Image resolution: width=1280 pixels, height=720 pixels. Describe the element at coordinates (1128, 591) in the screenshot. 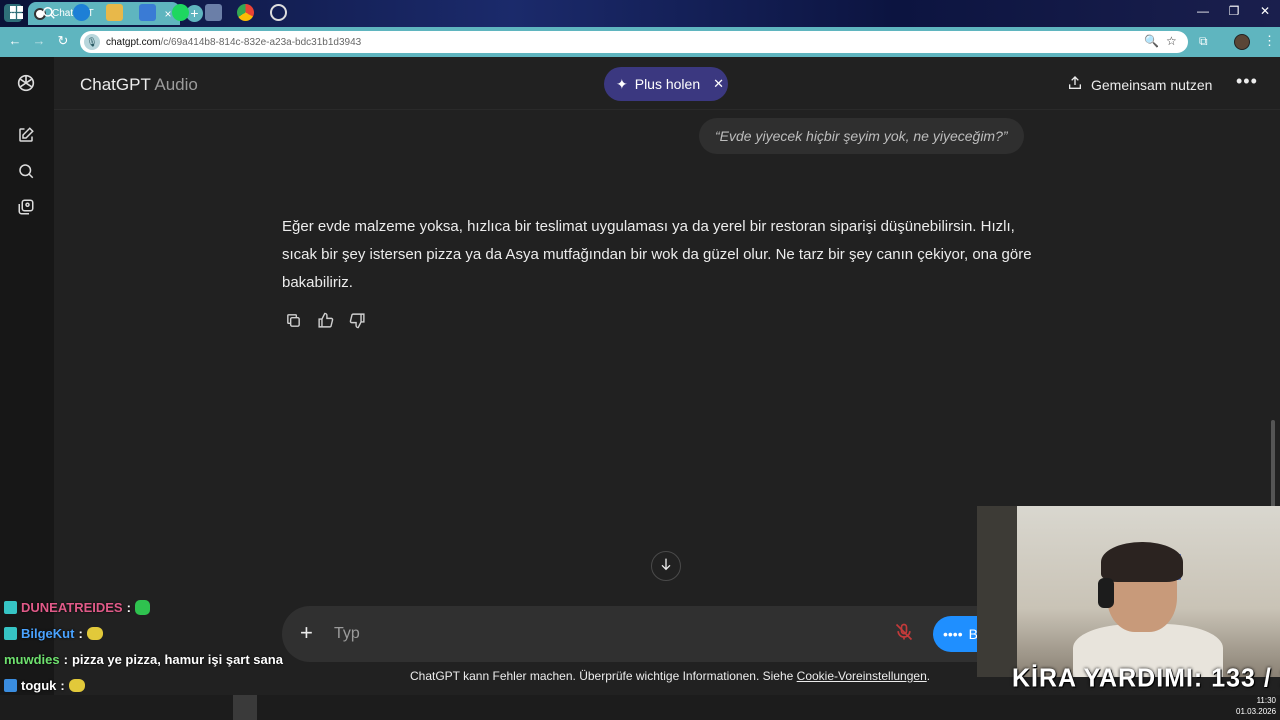

I see `webcam-overlay` at that location.